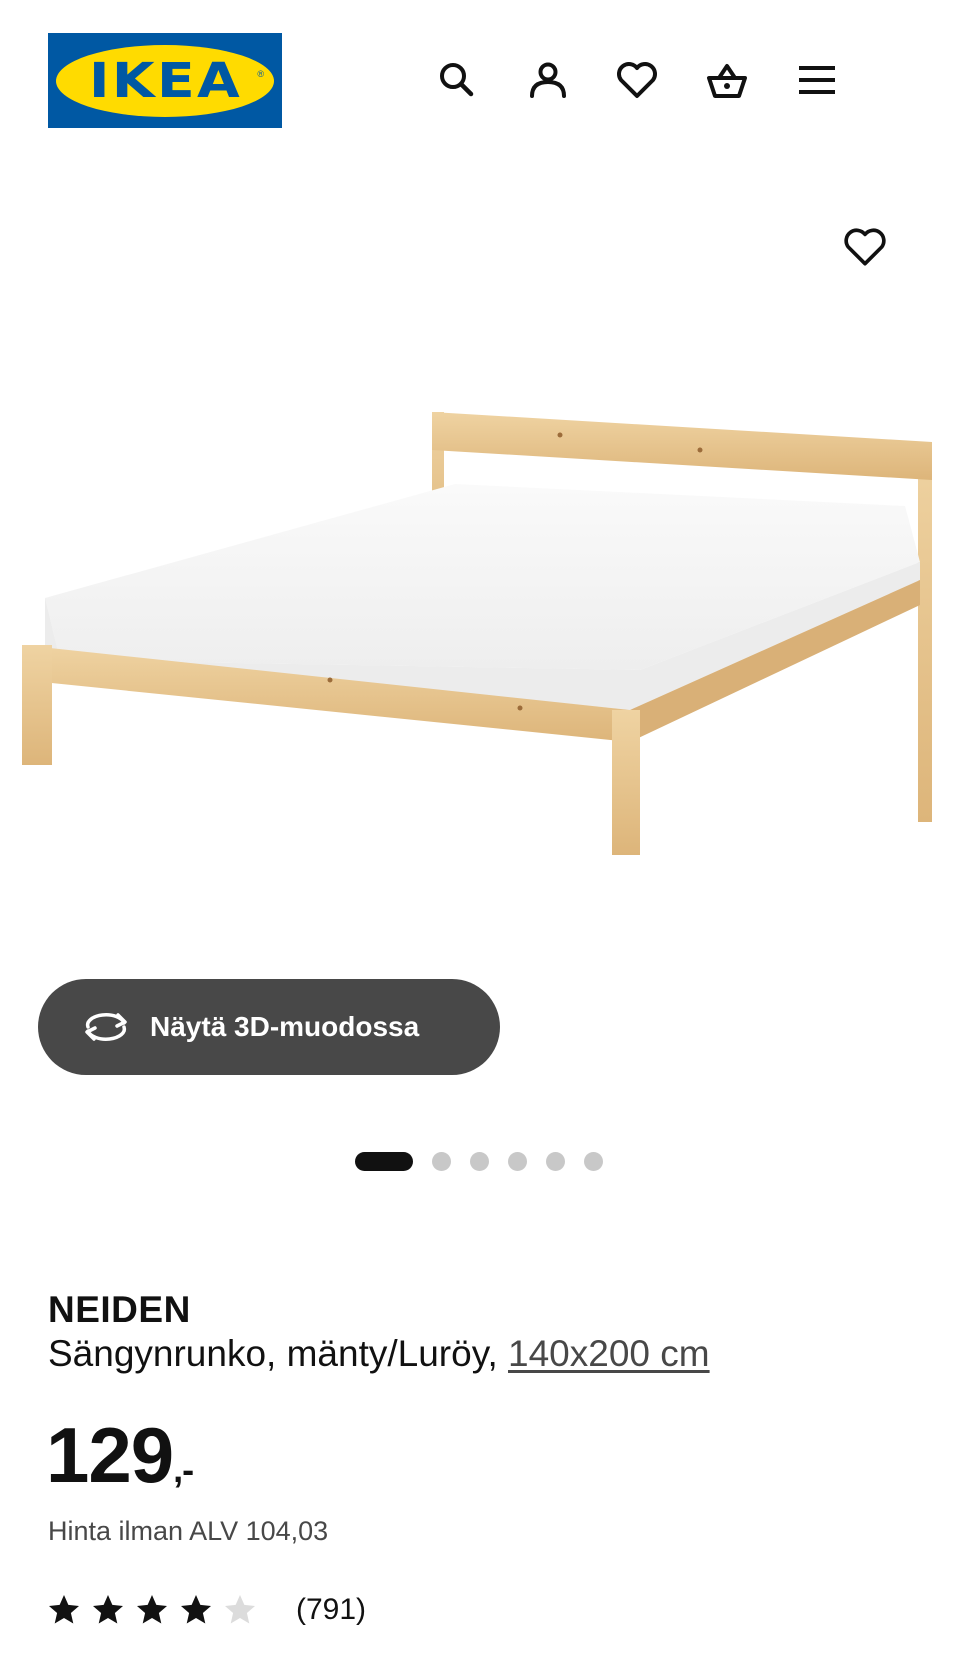  Describe the element at coordinates (865, 247) in the screenshot. I see `add-to-favourites-heart-icon` at that location.